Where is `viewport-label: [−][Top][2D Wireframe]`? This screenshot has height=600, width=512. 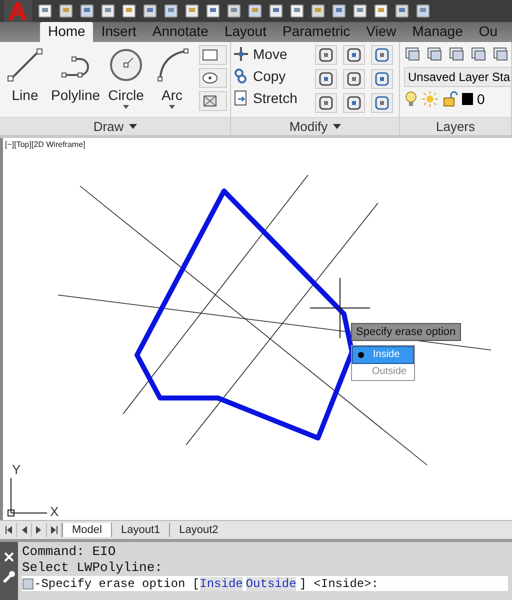
viewport-label: [−][Top][2D Wireframe] is located at coordinates (45, 144).